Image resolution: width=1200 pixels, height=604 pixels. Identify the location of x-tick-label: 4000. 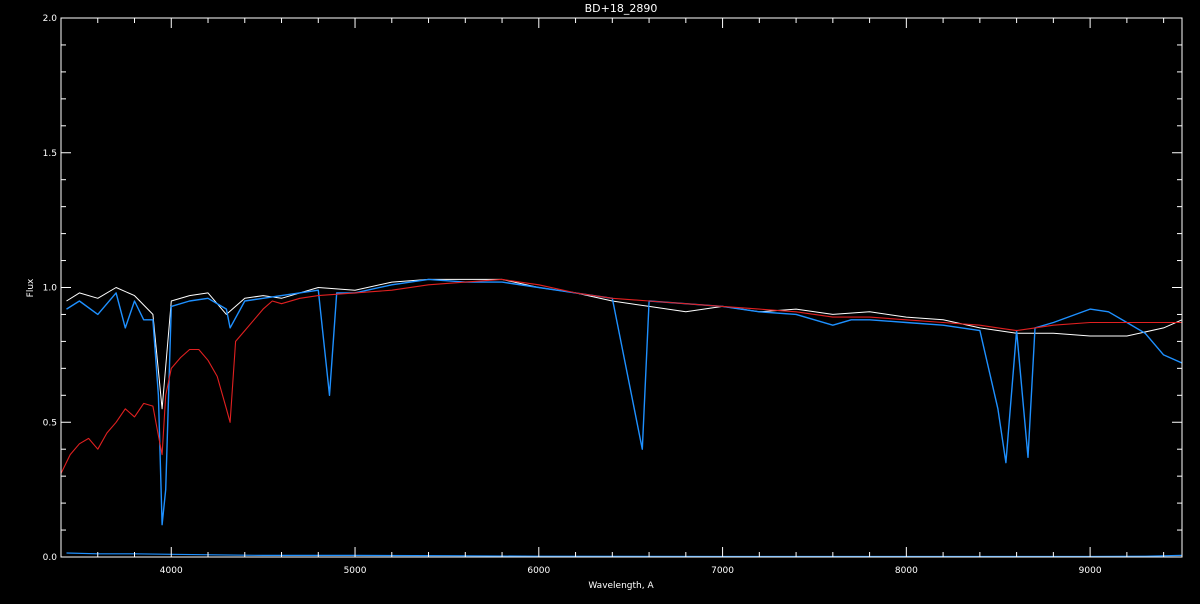
(171, 571).